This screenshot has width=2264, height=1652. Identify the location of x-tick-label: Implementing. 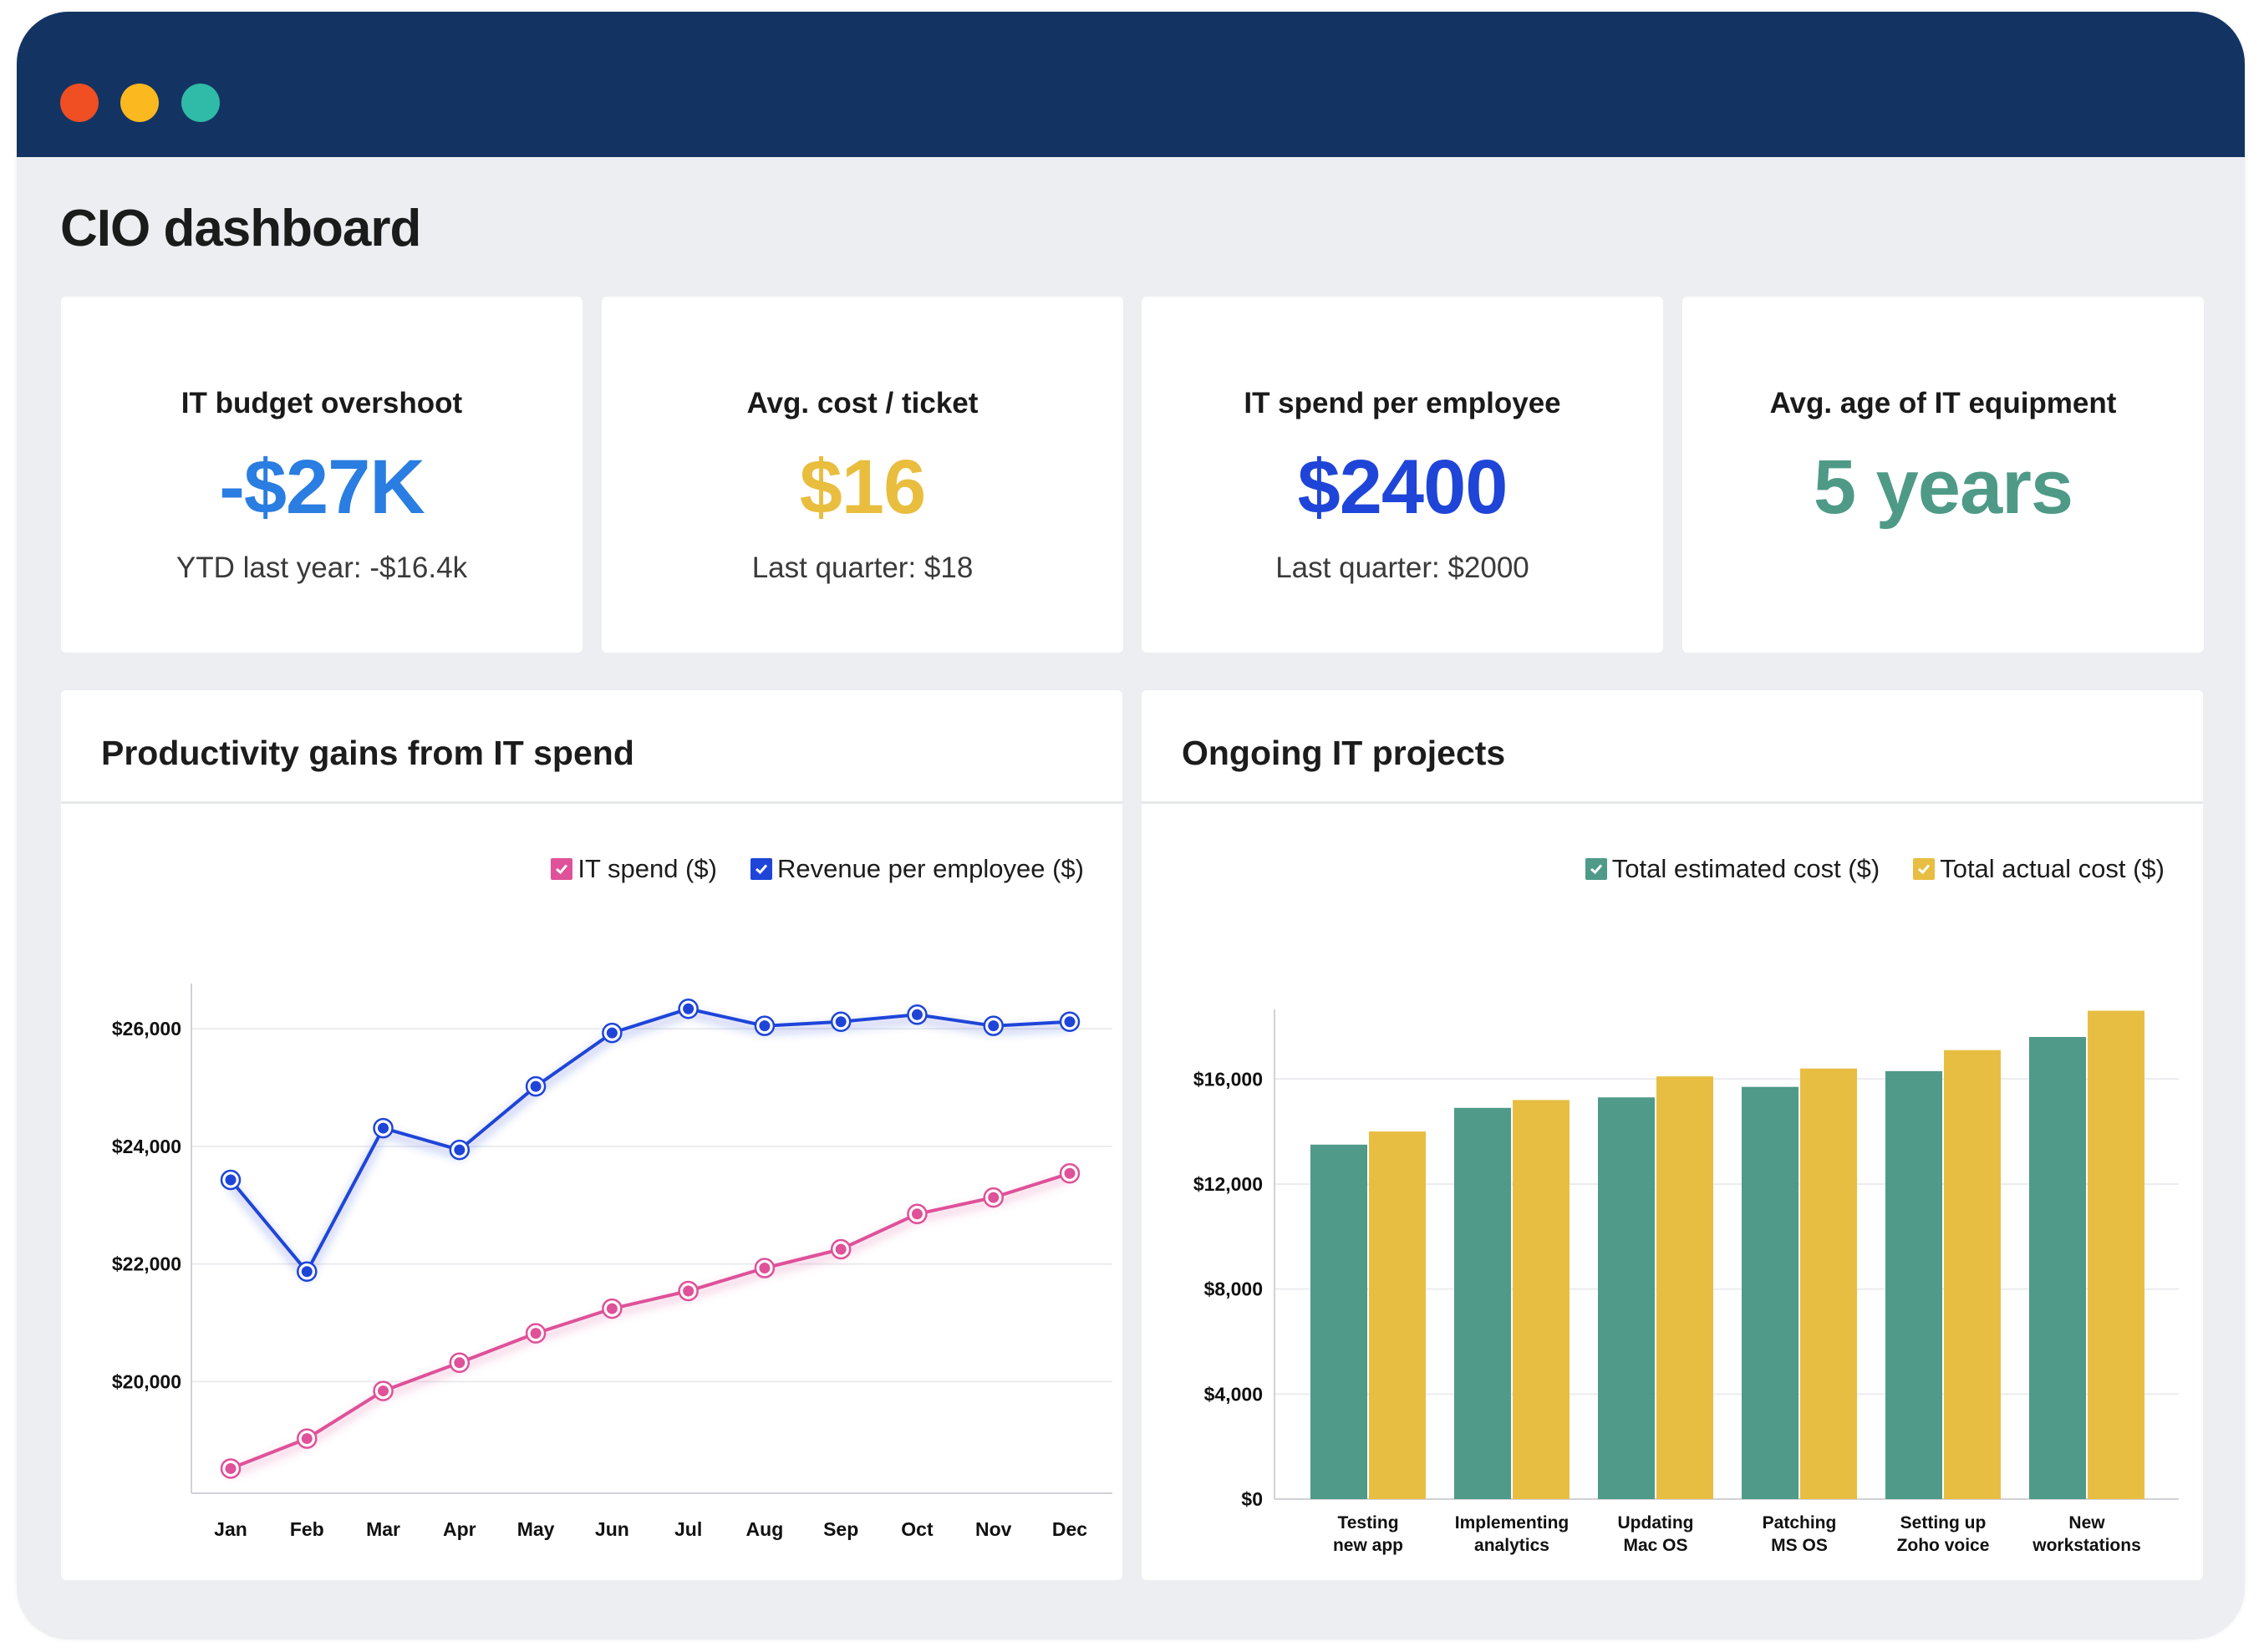
(1512, 1523).